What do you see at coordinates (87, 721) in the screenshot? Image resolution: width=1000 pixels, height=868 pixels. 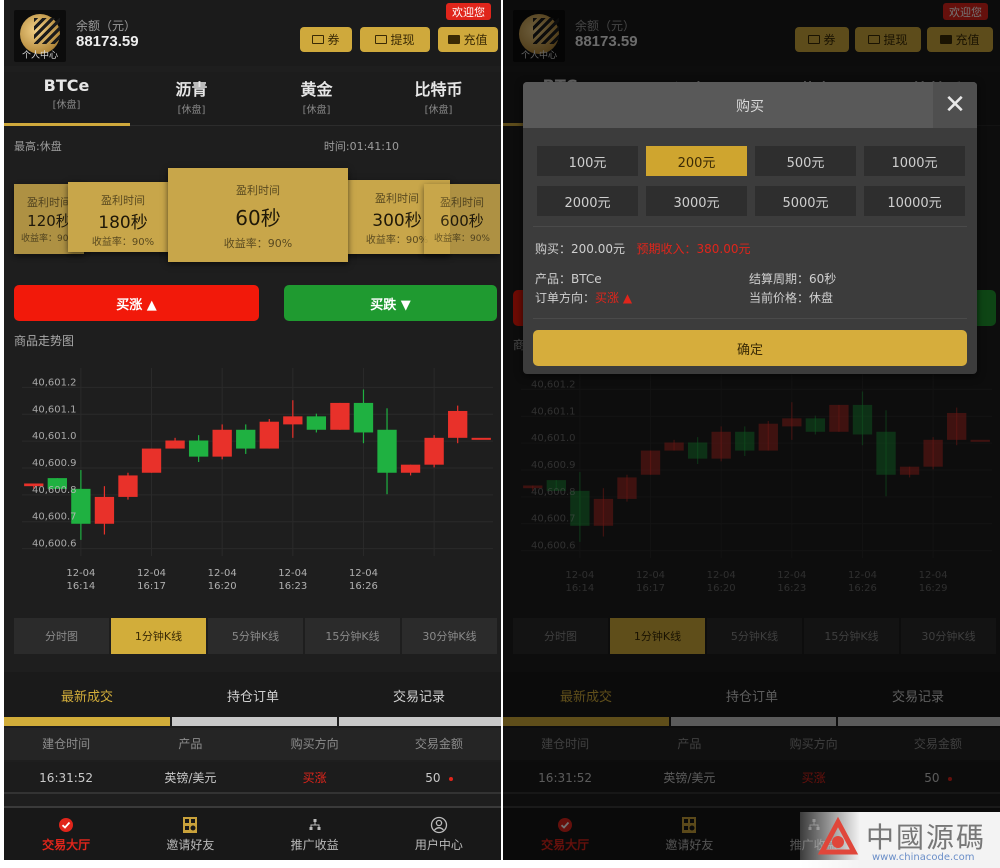 I see `order-tab-indicator-active` at bounding box center [87, 721].